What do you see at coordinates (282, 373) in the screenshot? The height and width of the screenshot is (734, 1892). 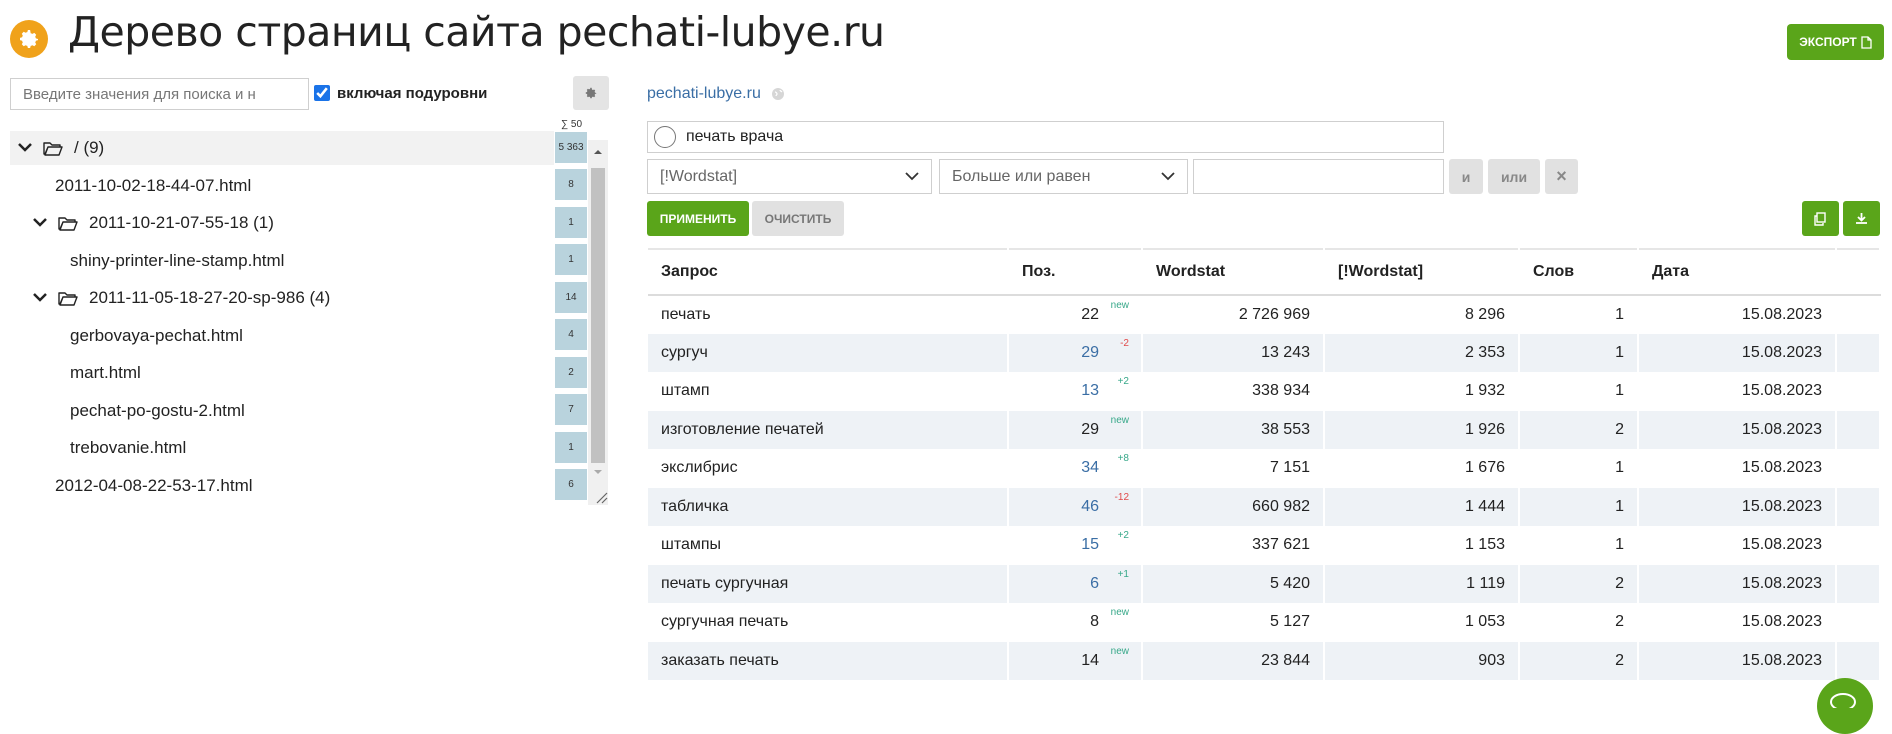 I see `tree-item-file: mart.html` at bounding box center [282, 373].